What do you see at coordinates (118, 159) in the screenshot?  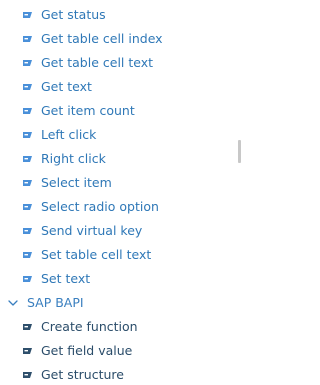 I see `list-item-right-click: Right click` at bounding box center [118, 159].